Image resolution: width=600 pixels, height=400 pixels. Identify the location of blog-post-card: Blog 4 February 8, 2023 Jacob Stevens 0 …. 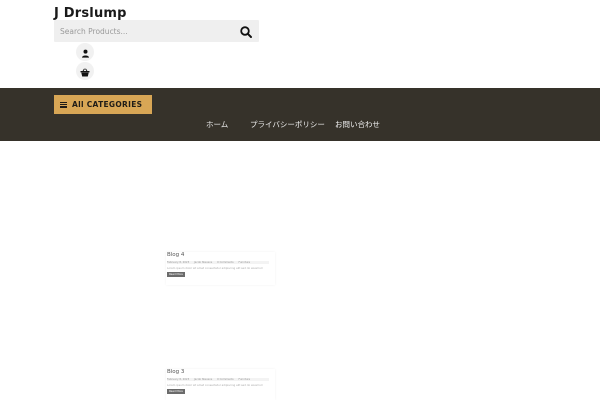
(220, 268).